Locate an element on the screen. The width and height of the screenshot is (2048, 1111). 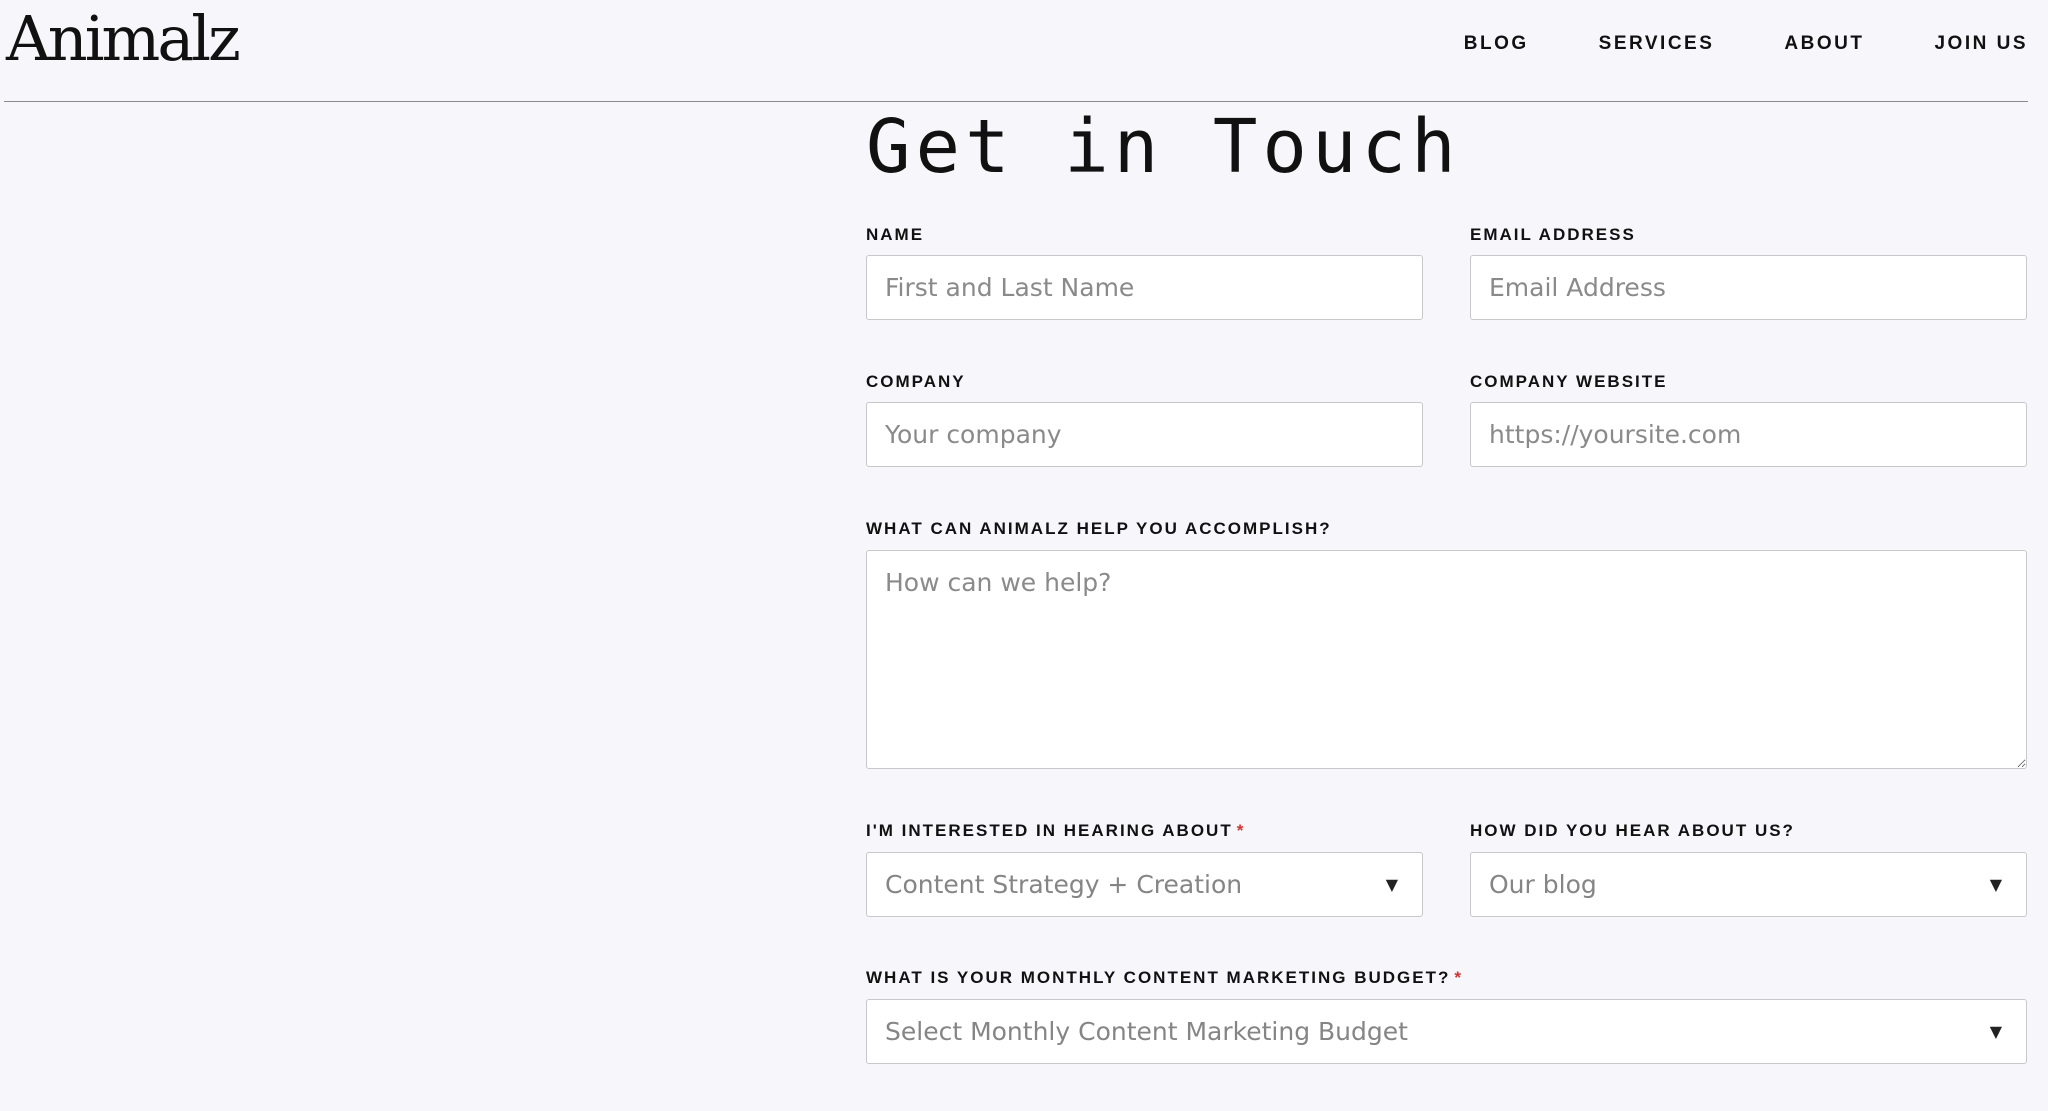
help-label: WHAT CAN ANIMALZ HELP YOU ACCOMPLISH? is located at coordinates (1099, 528).